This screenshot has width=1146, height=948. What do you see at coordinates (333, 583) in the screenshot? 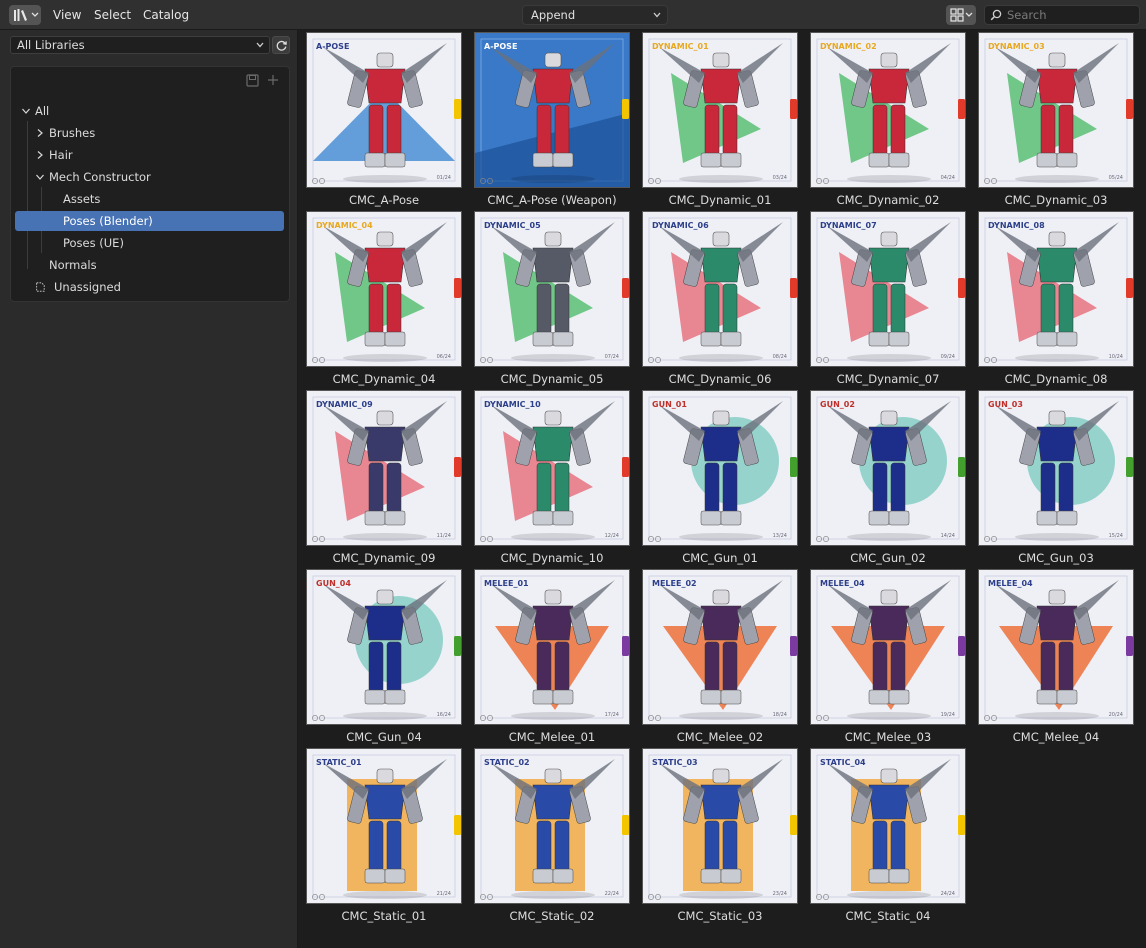
I see `thumbnail-badge-text: GUN_04` at bounding box center [333, 583].